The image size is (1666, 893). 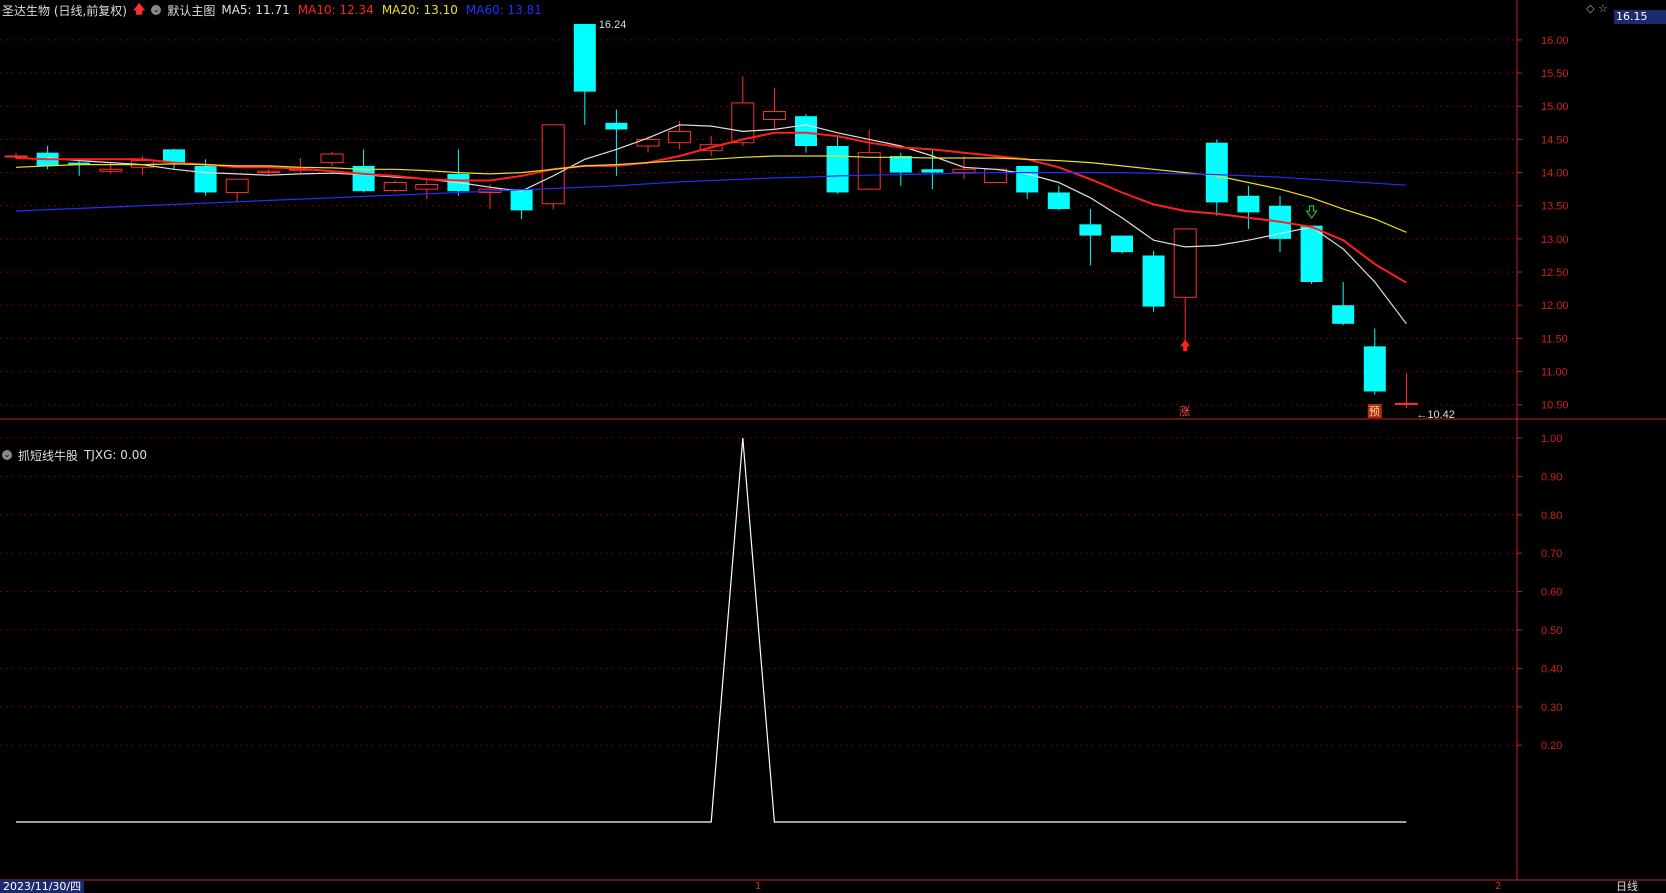 What do you see at coordinates (1551, 593) in the screenshot?
I see `sub-tick-label: 0.60` at bounding box center [1551, 593].